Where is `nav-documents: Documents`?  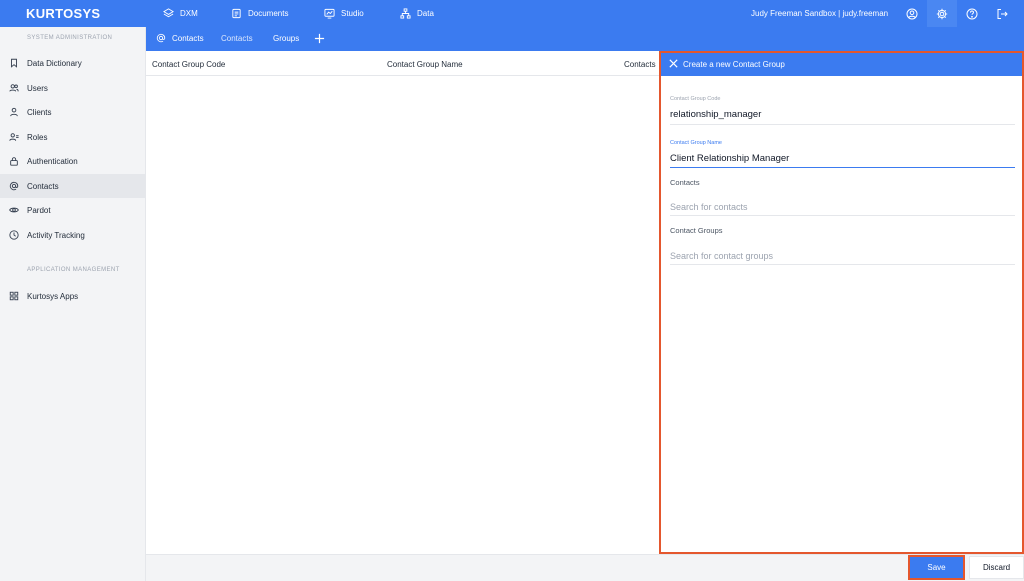
nav-documents: Documents is located at coordinates (259, 13).